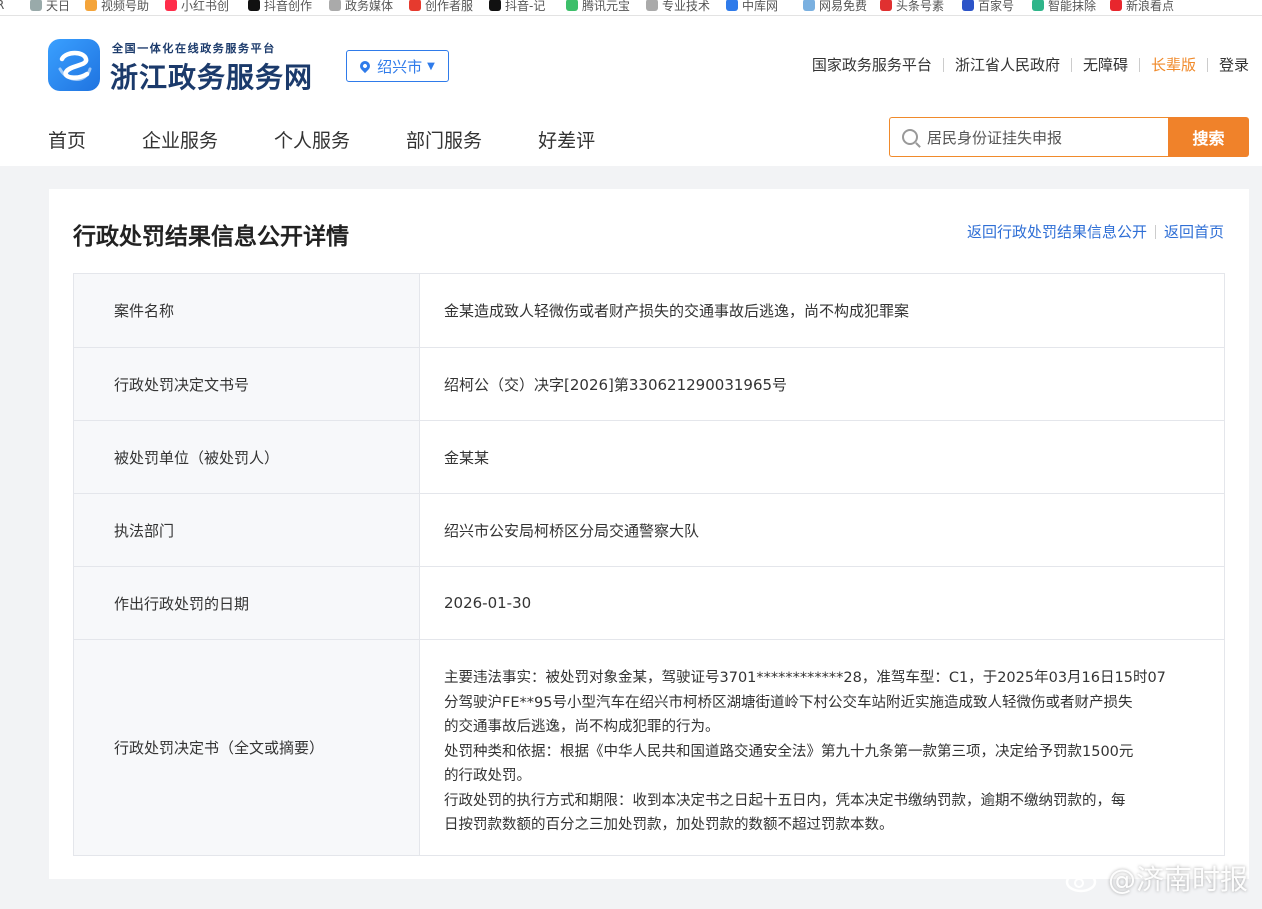 This screenshot has height=909, width=1262. I want to click on link-elder-mode: 长辈版, so click(1173, 64).